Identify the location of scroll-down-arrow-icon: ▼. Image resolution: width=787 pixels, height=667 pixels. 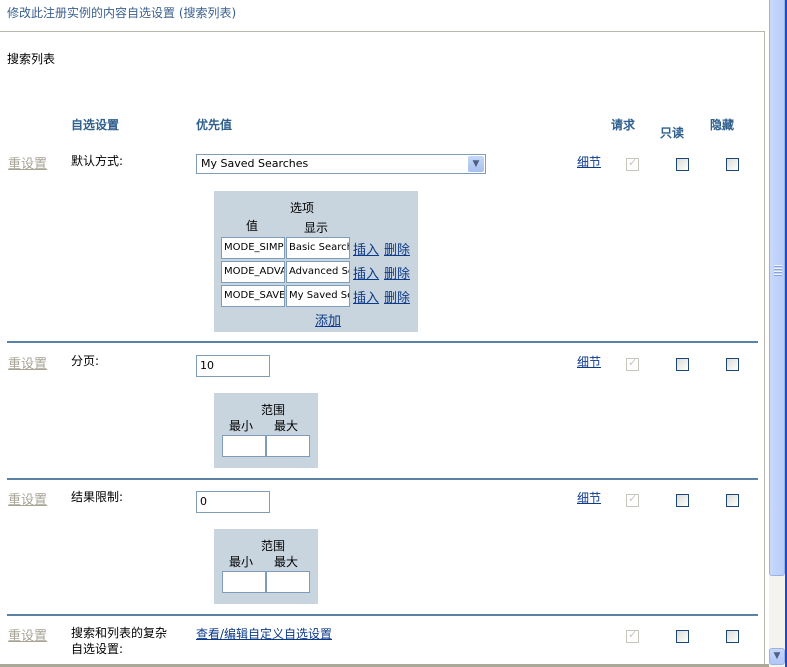
(777, 656).